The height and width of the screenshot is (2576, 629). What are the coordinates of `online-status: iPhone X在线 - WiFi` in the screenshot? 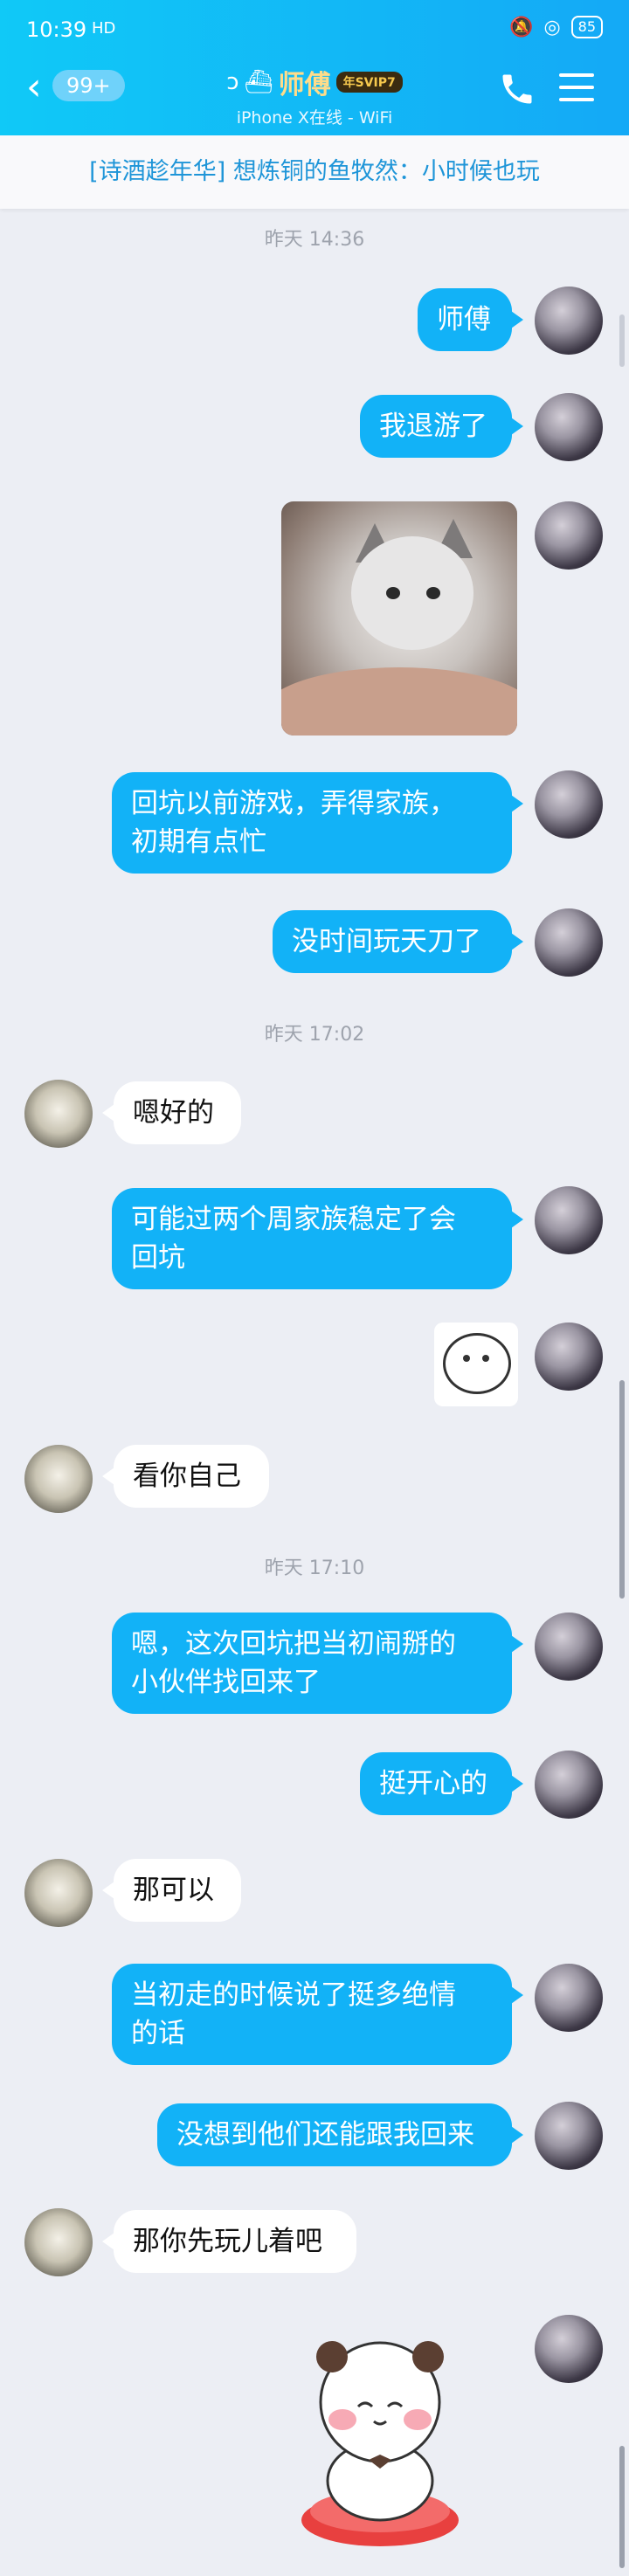 It's located at (314, 118).